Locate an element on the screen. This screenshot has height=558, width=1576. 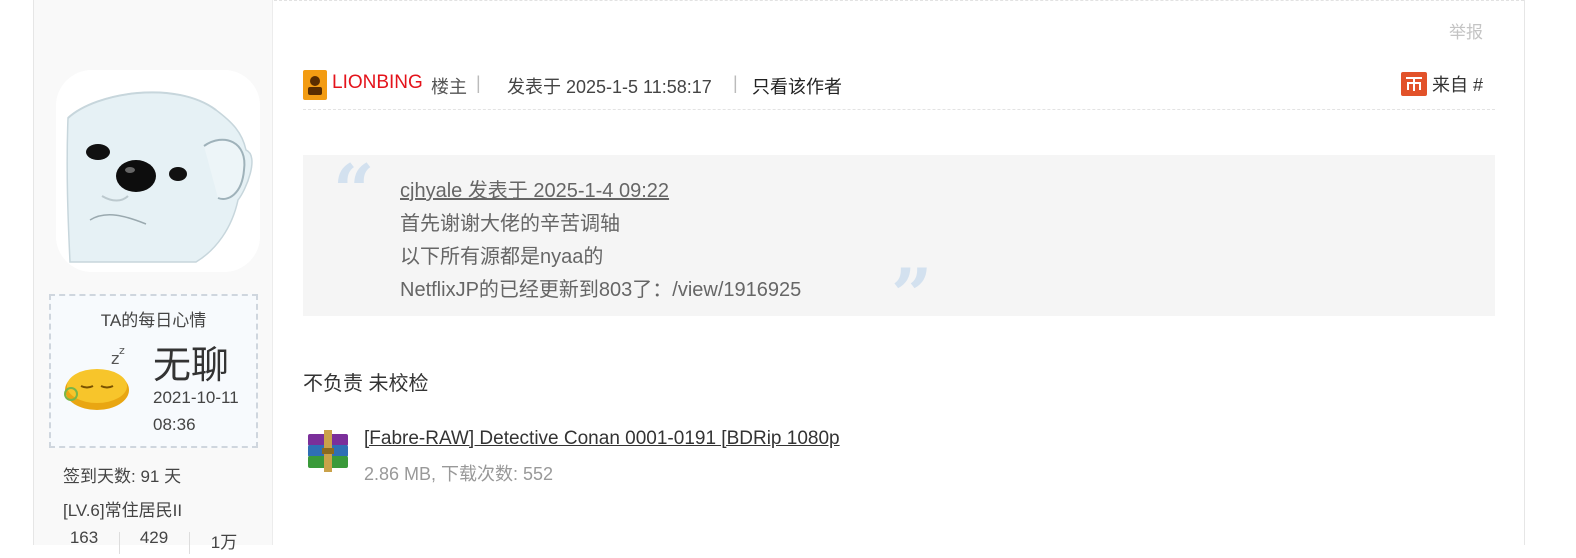
user-badge-icon is located at coordinates (315, 85).